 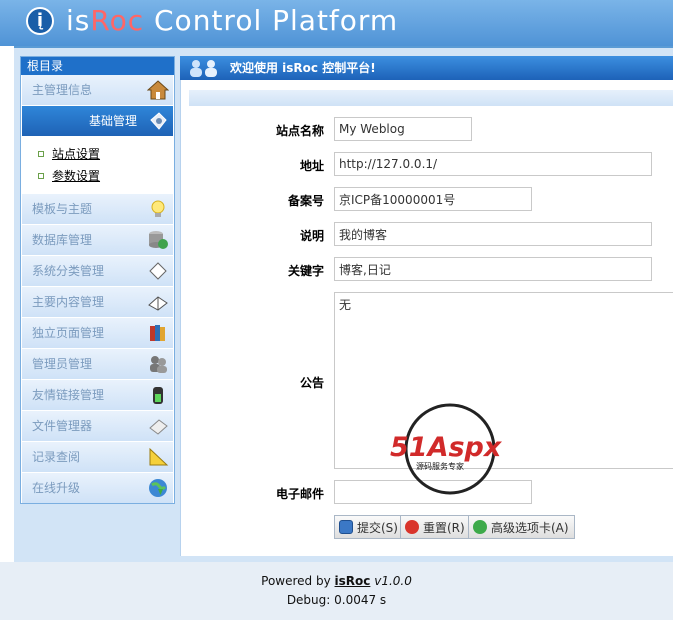 What do you see at coordinates (62, 364) in the screenshot?
I see `sidebar-item-label: 管理员管理` at bounding box center [62, 364].